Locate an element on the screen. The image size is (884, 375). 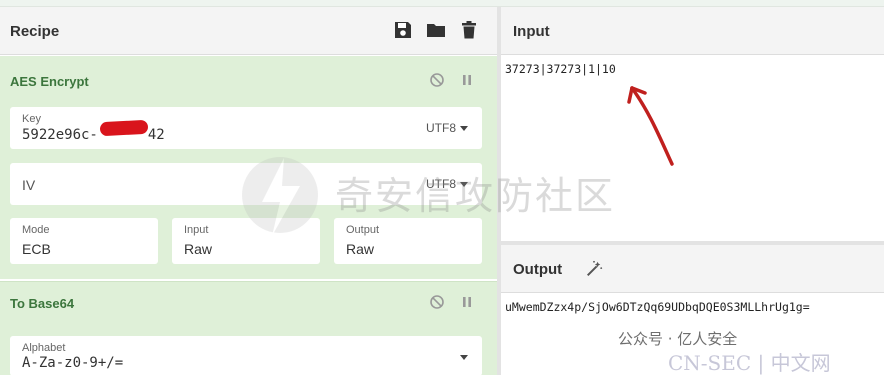
annotation-arrow-icon is located at coordinates (650, 126).